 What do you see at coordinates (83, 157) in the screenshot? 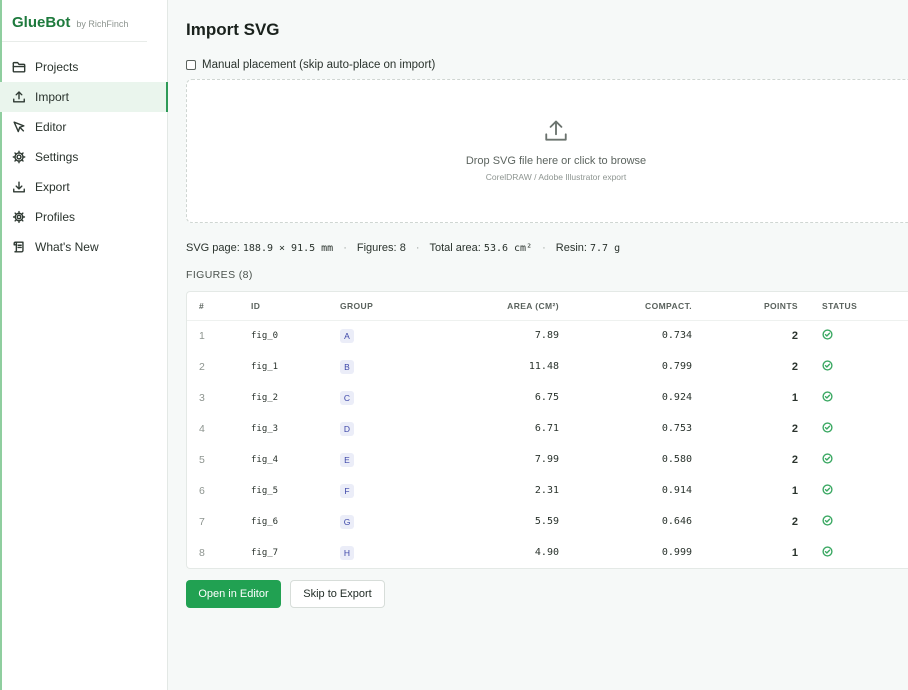
I see `sidebar-item-settings: Settings` at bounding box center [83, 157].